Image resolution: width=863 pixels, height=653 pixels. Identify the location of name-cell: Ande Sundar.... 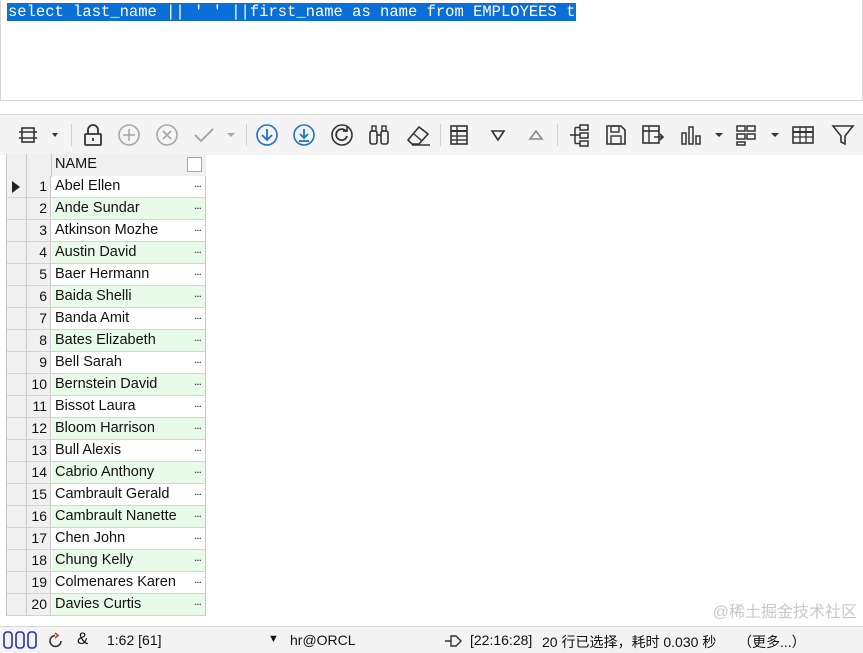
(129, 208).